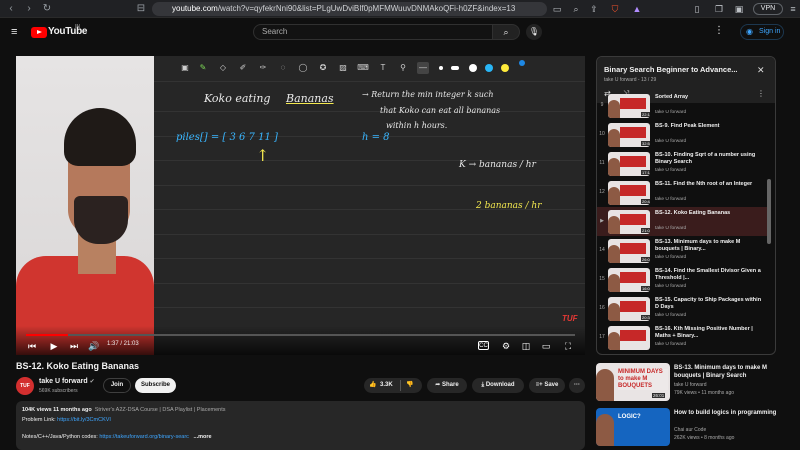  I want to click on close-icon: ✕, so click(761, 70).